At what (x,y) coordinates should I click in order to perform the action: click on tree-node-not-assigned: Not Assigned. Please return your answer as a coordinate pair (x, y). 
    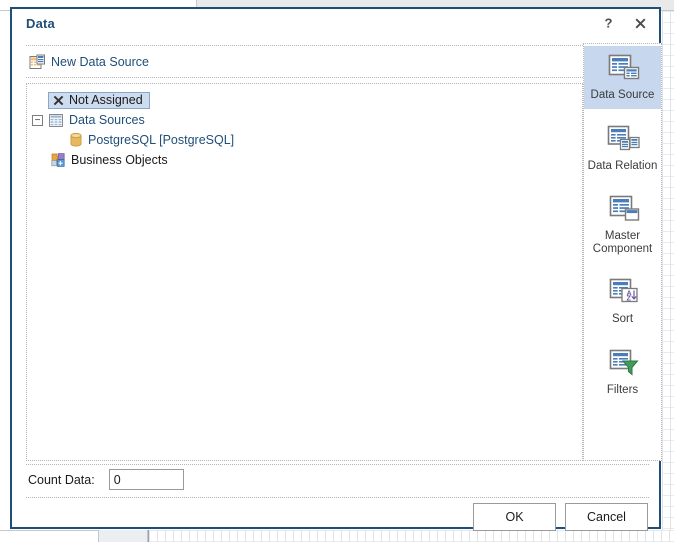
    Looking at the image, I should click on (304, 100).